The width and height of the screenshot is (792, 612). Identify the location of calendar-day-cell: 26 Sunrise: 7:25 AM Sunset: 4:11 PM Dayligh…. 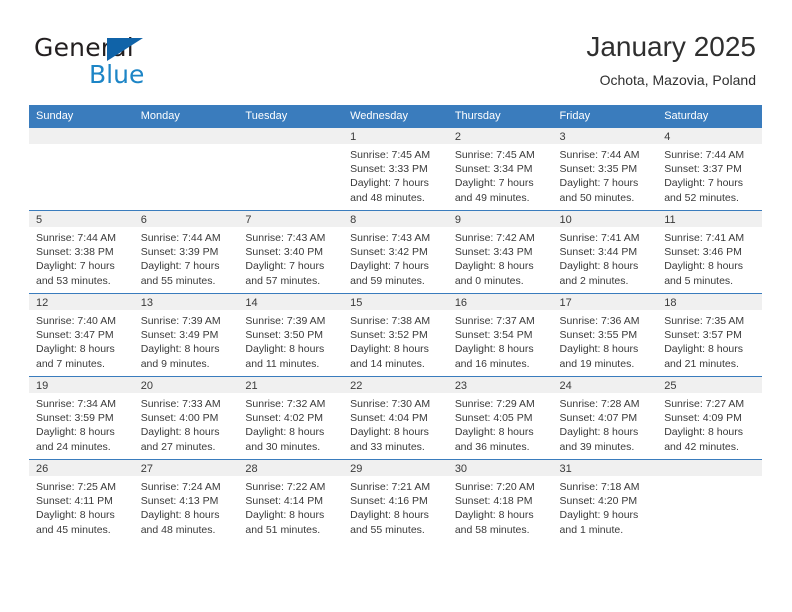
(81, 500).